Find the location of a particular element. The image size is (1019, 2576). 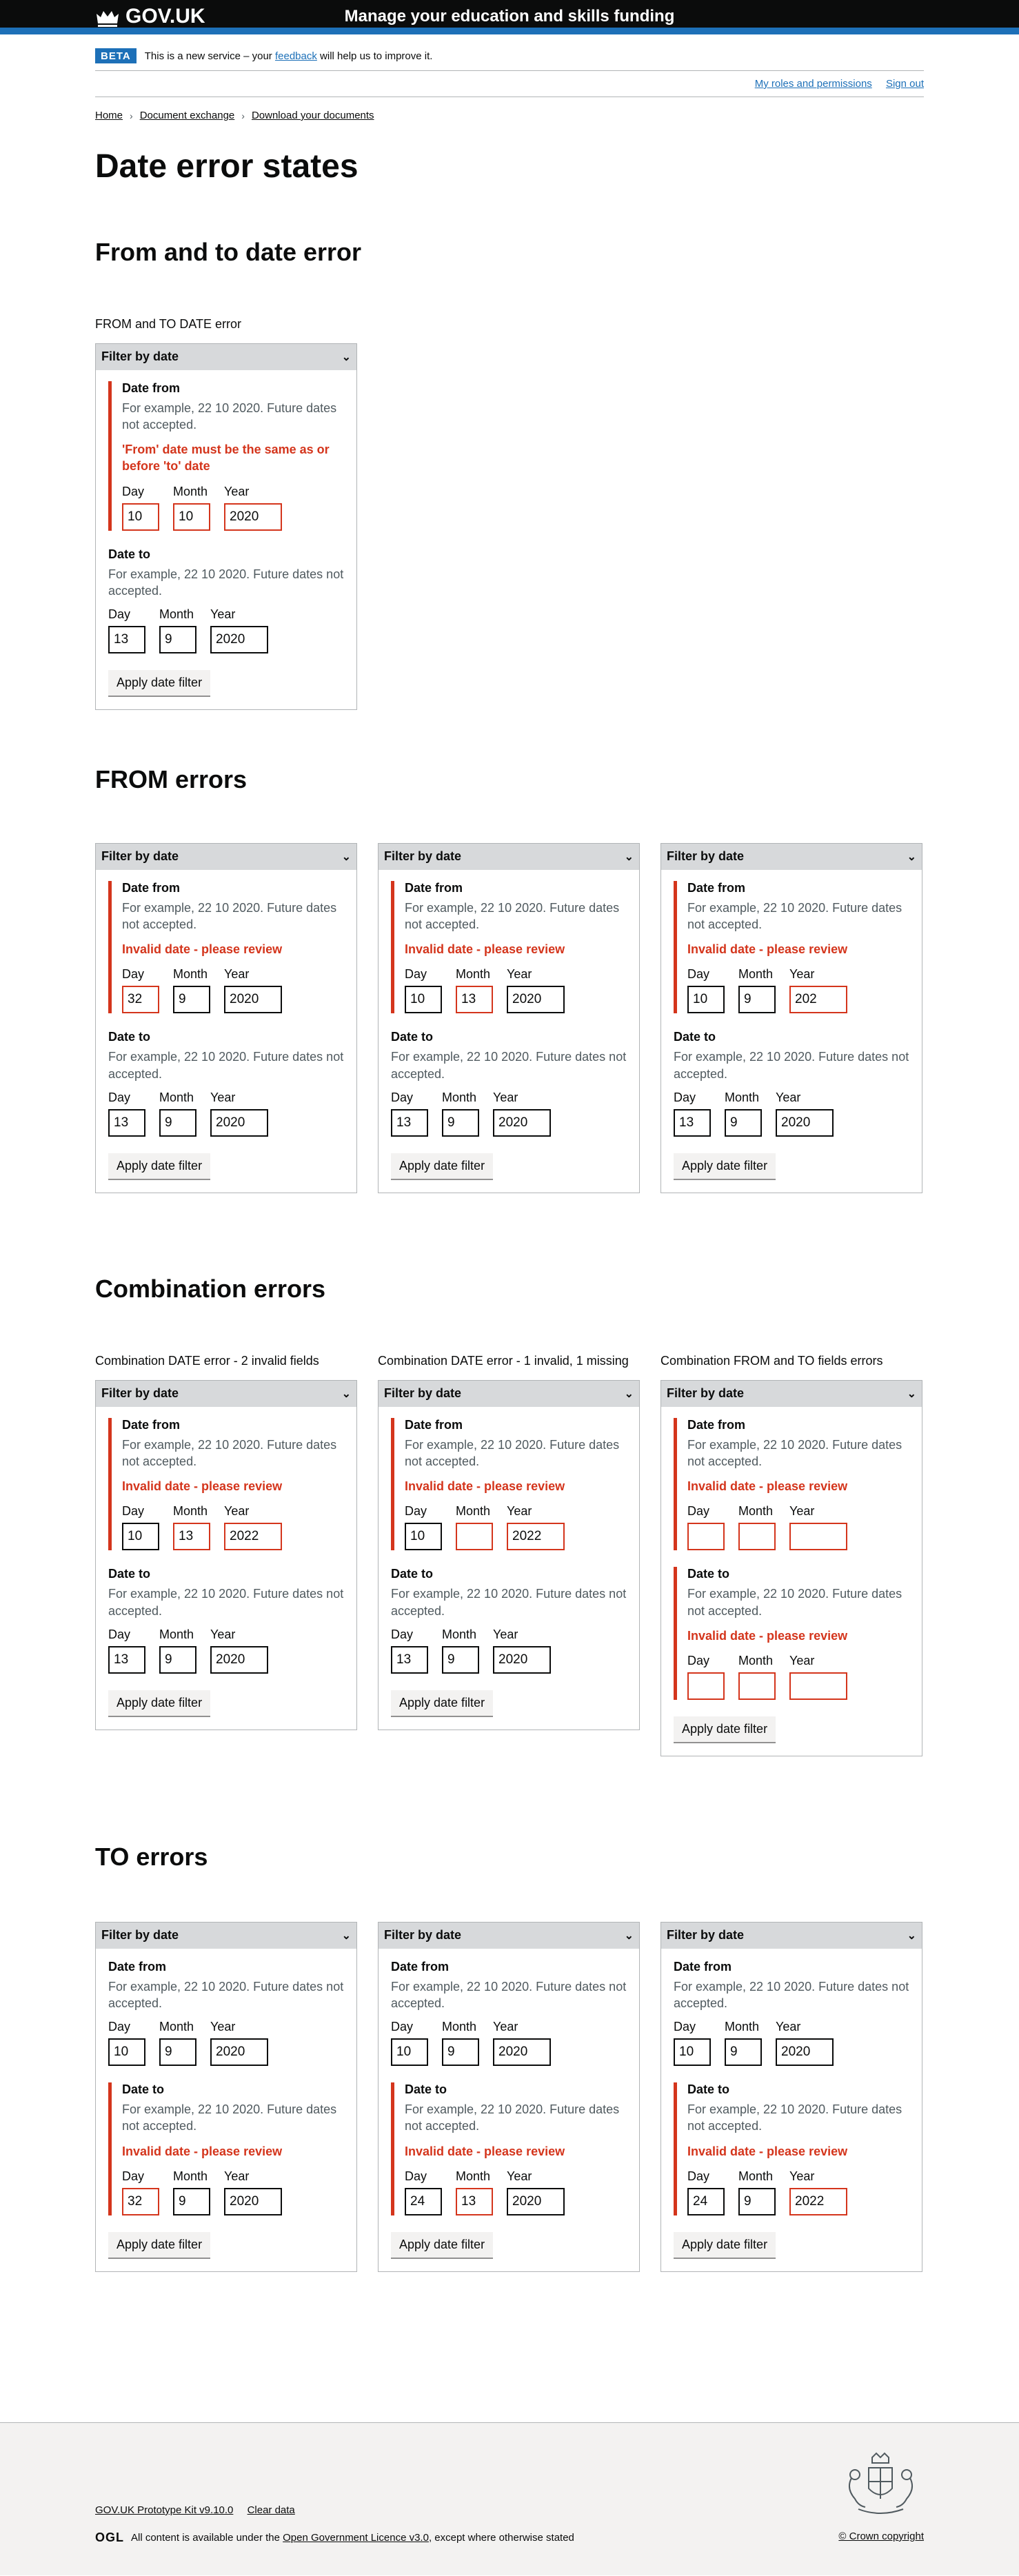

prototype-kit-link: GOV.UK Prototype Kit v9.10.0 is located at coordinates (164, 2510).